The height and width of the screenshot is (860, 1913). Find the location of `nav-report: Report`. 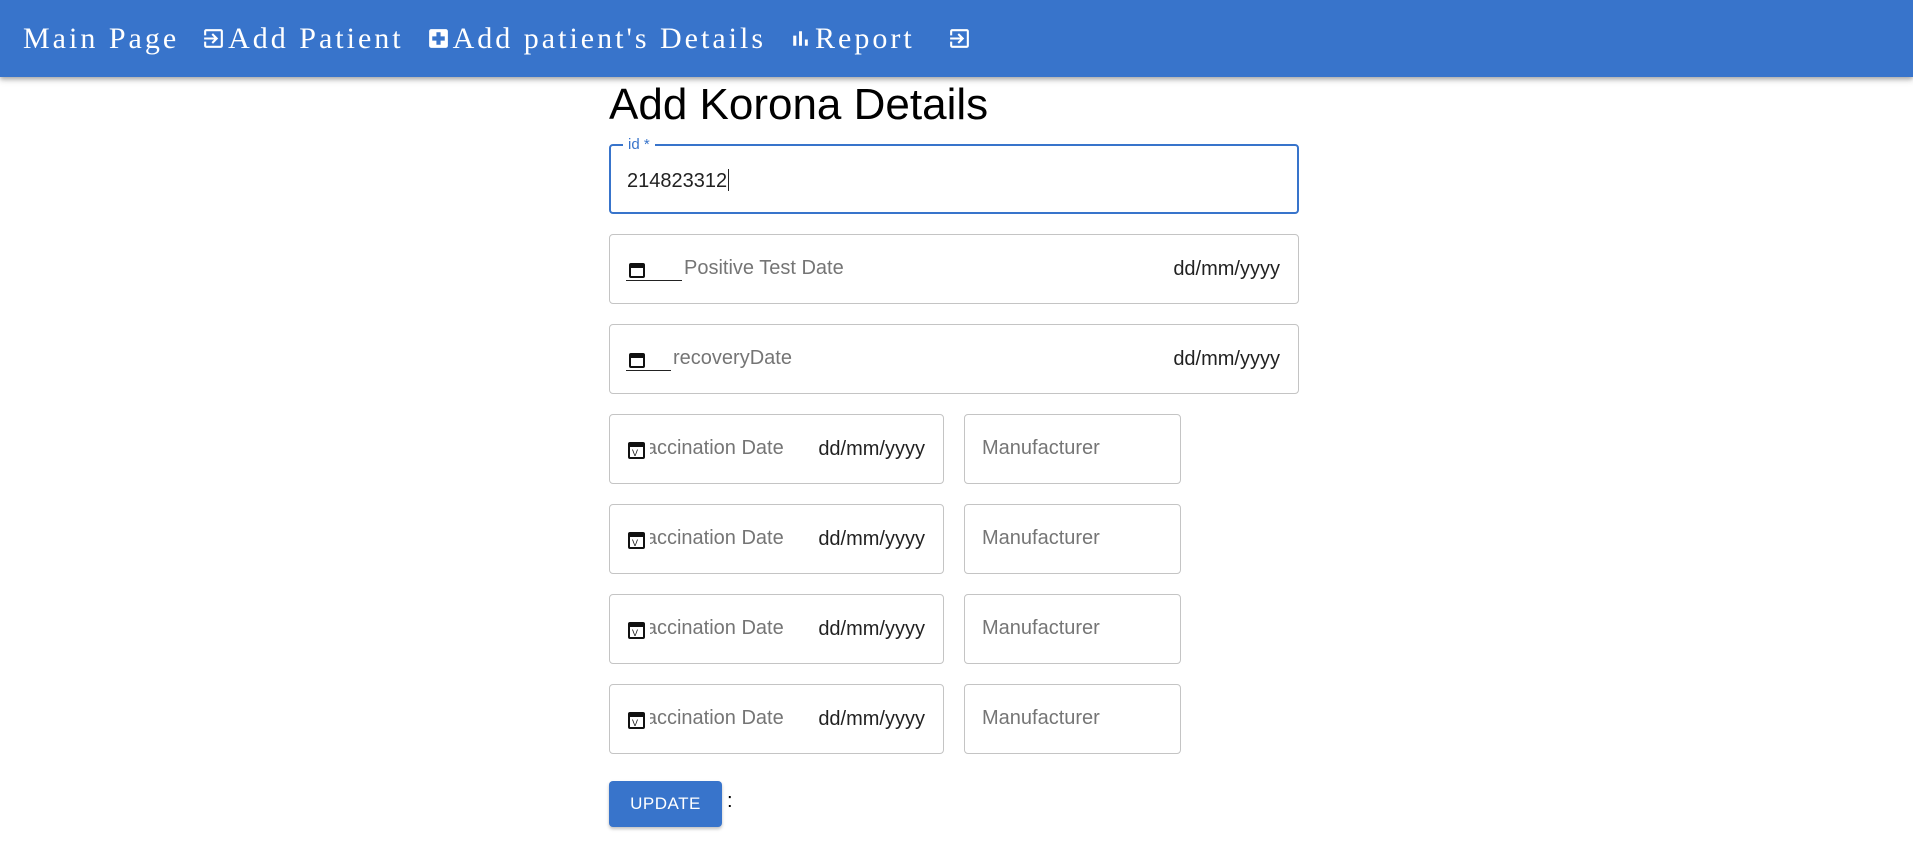

nav-report: Report is located at coordinates (851, 39).